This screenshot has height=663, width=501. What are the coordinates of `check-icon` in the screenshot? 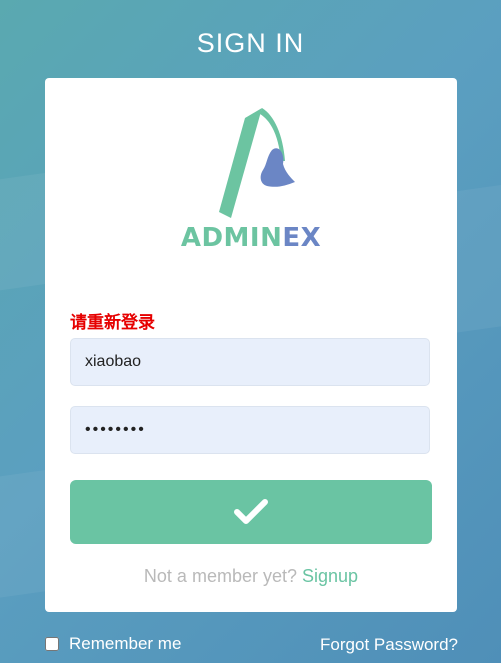 It's located at (251, 511).